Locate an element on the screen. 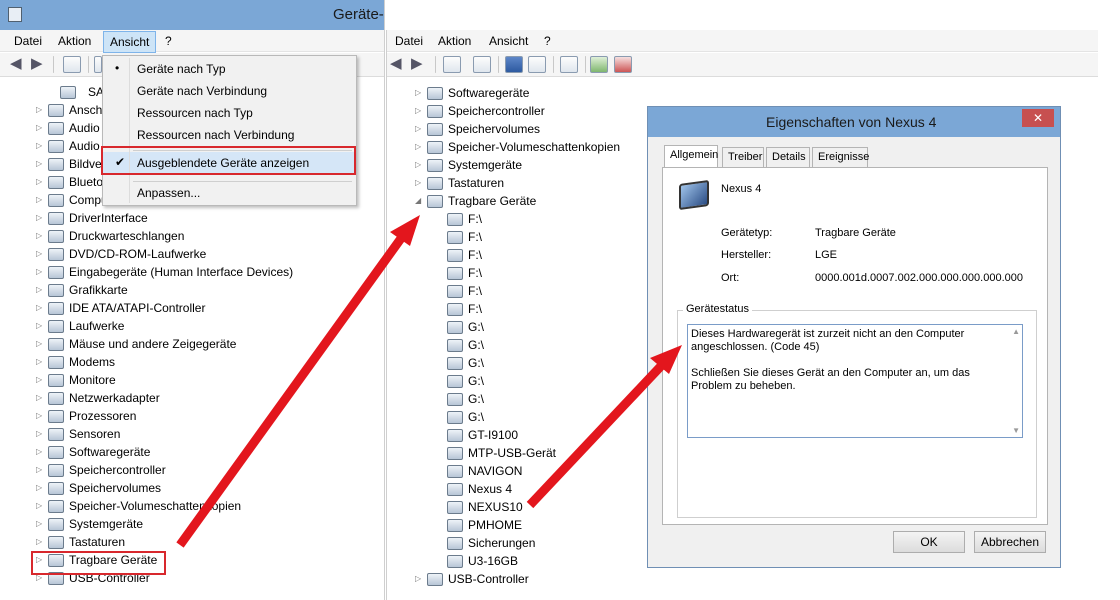 This screenshot has height=600, width=1120. tree-item: ▷ Modems is located at coordinates (201, 363).